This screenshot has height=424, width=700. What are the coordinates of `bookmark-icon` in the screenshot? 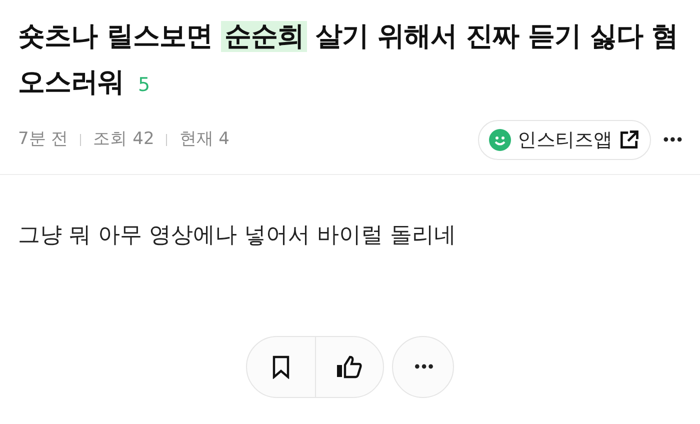 It's located at (280, 367).